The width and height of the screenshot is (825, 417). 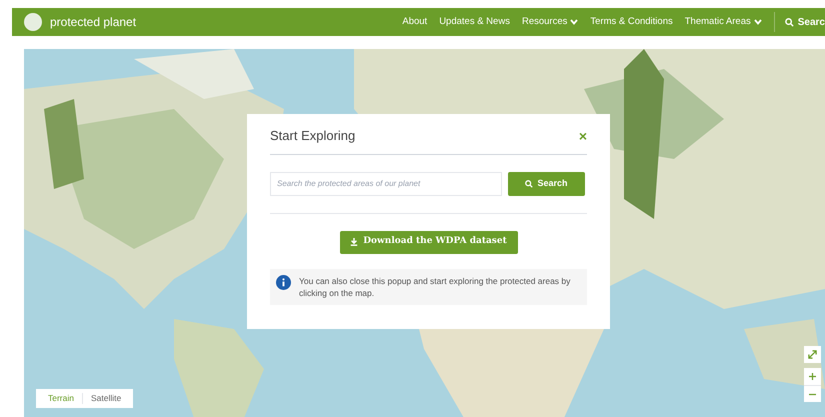 What do you see at coordinates (546, 184) in the screenshot?
I see `search-button: Search` at bounding box center [546, 184].